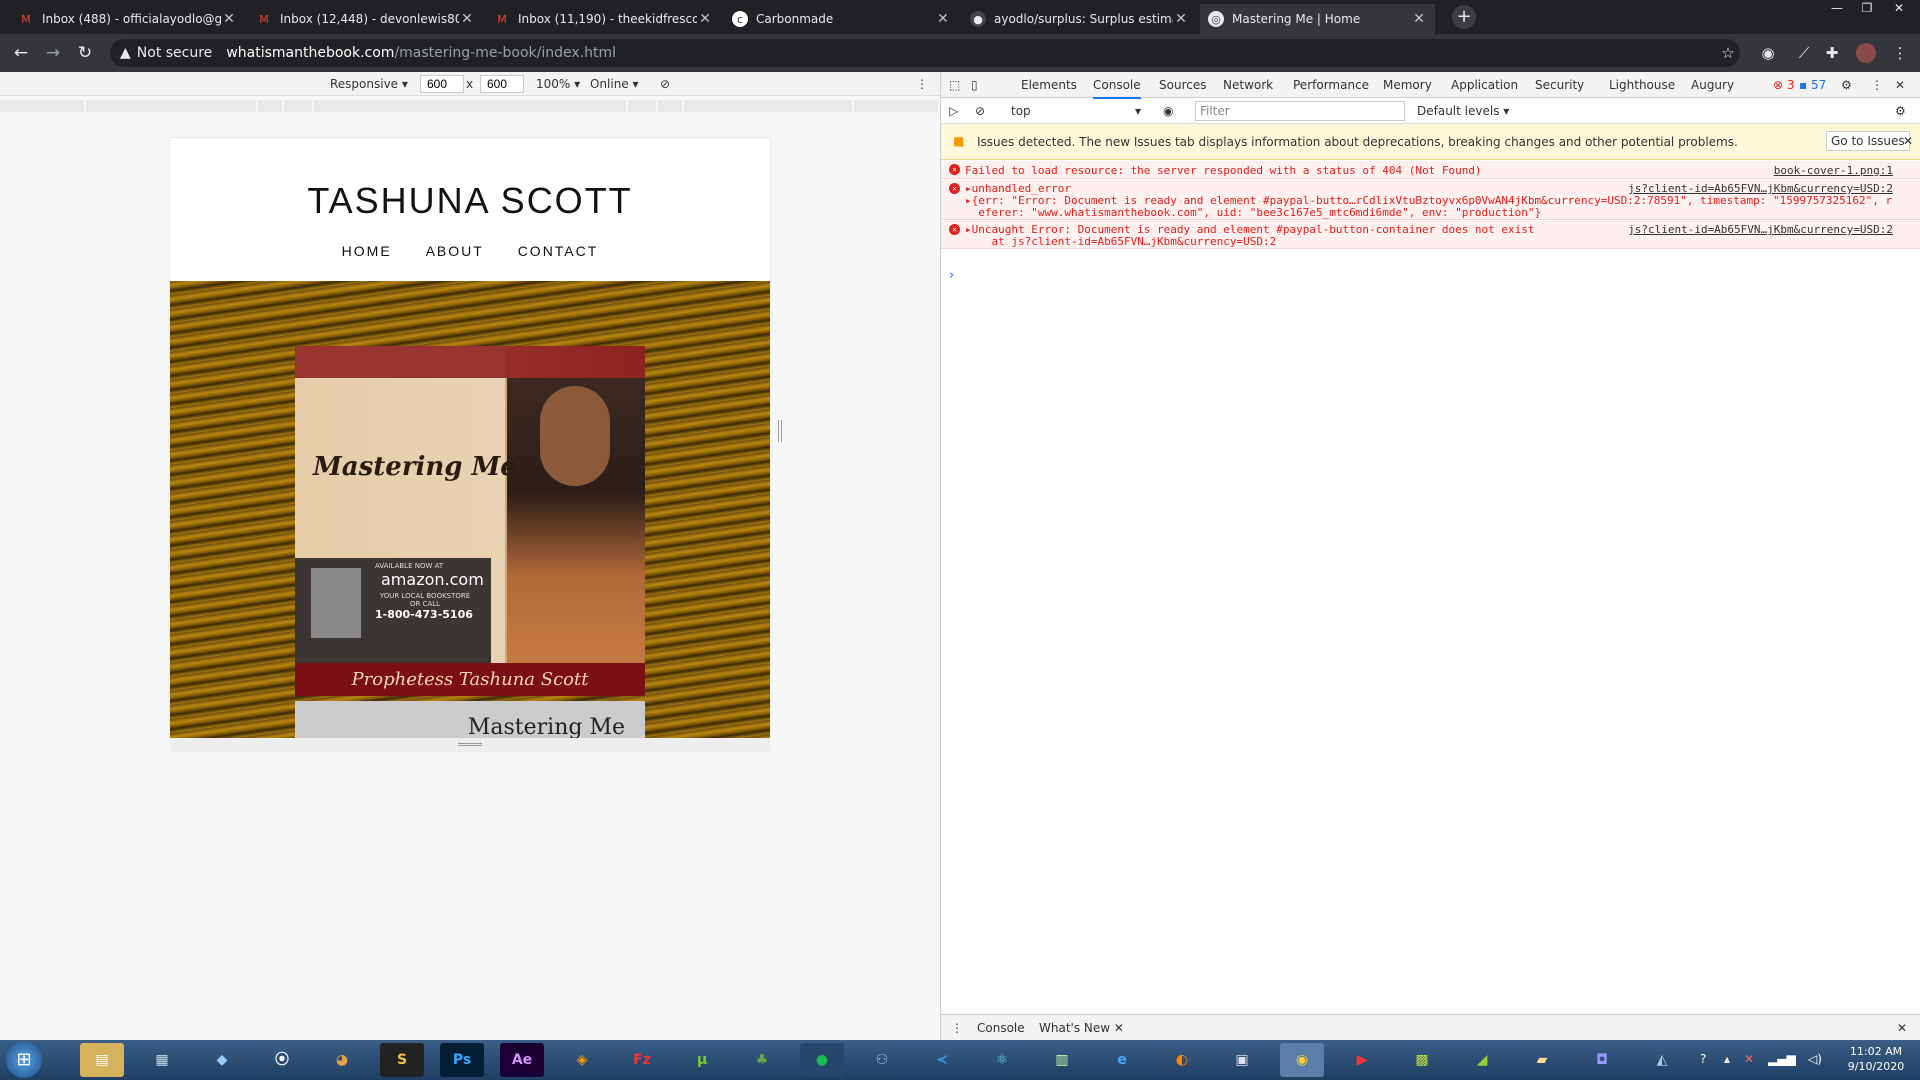  I want to click on tree-icon: ♣, so click(762, 1060).